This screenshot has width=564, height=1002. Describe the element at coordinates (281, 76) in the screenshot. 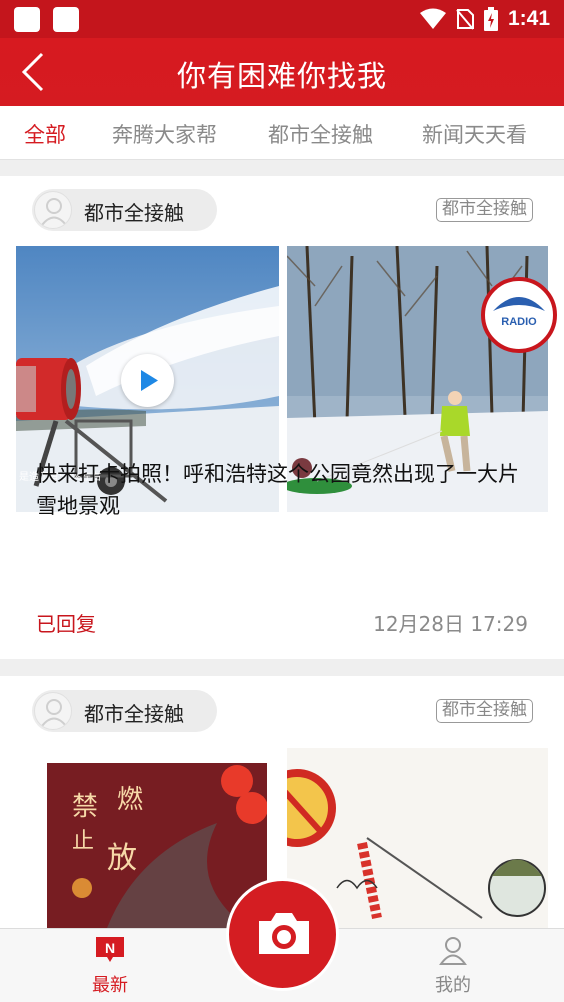

I see `page-title: 你有困难你找我` at that location.